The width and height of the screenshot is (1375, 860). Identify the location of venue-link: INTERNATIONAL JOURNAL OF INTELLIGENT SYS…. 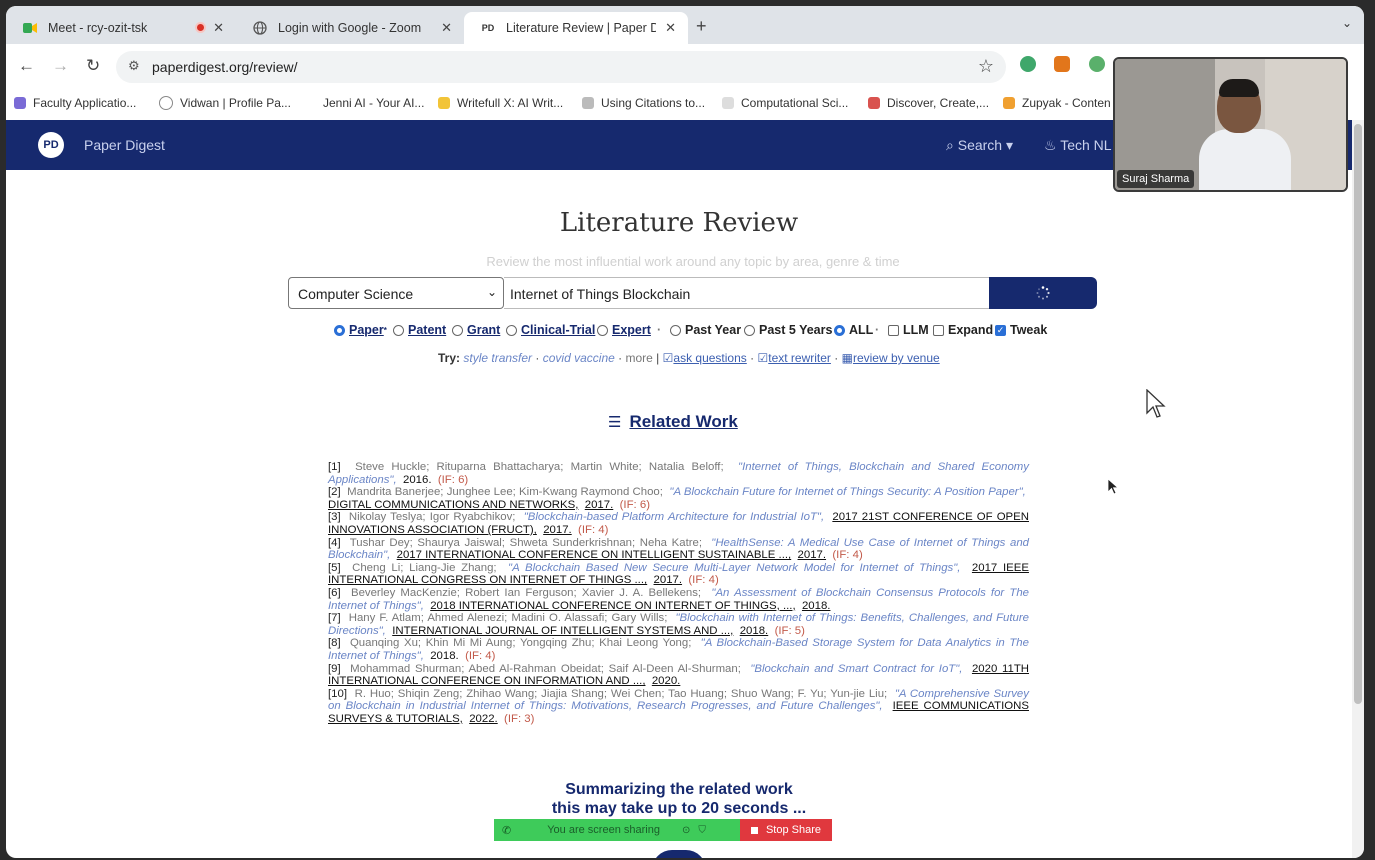
(562, 631).